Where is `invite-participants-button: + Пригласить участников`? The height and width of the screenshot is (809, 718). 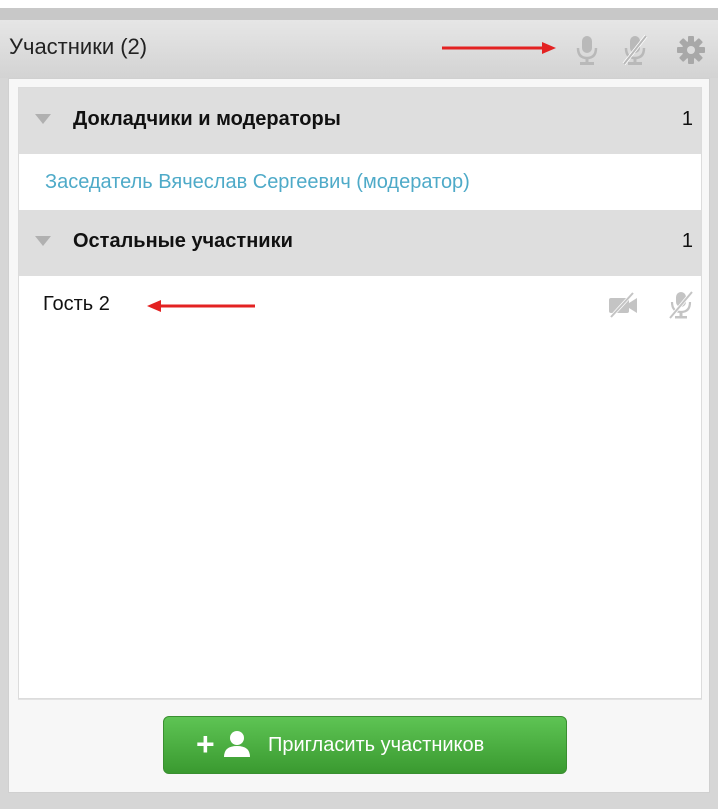
invite-participants-button: + Пригласить участников is located at coordinates (365, 745).